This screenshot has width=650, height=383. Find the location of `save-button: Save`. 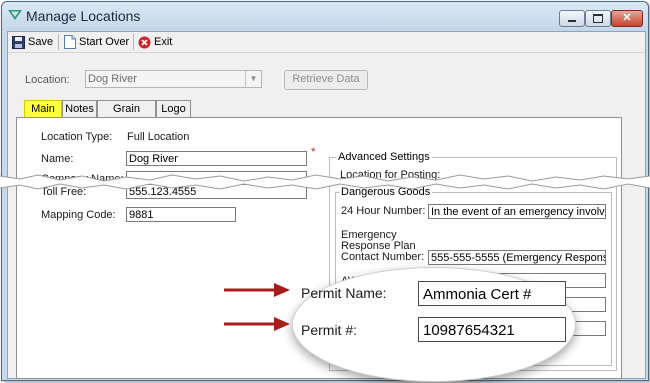

save-button: Save is located at coordinates (32, 42).